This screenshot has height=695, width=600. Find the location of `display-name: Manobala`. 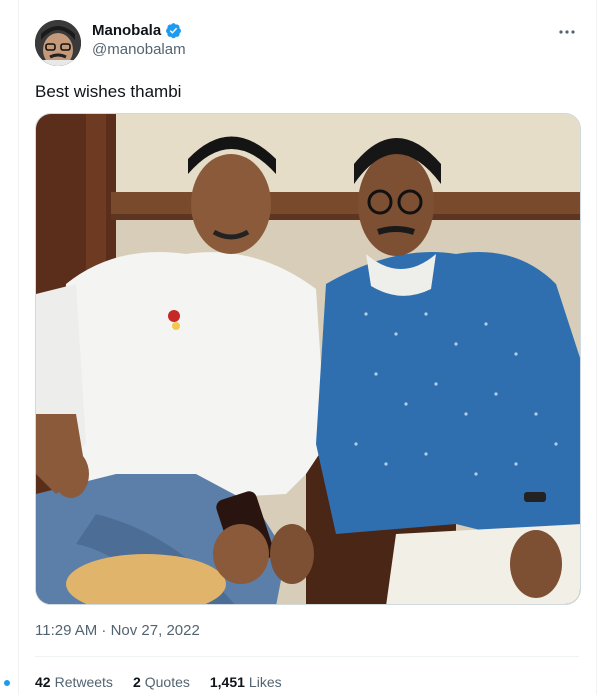

display-name: Manobala is located at coordinates (126, 30).